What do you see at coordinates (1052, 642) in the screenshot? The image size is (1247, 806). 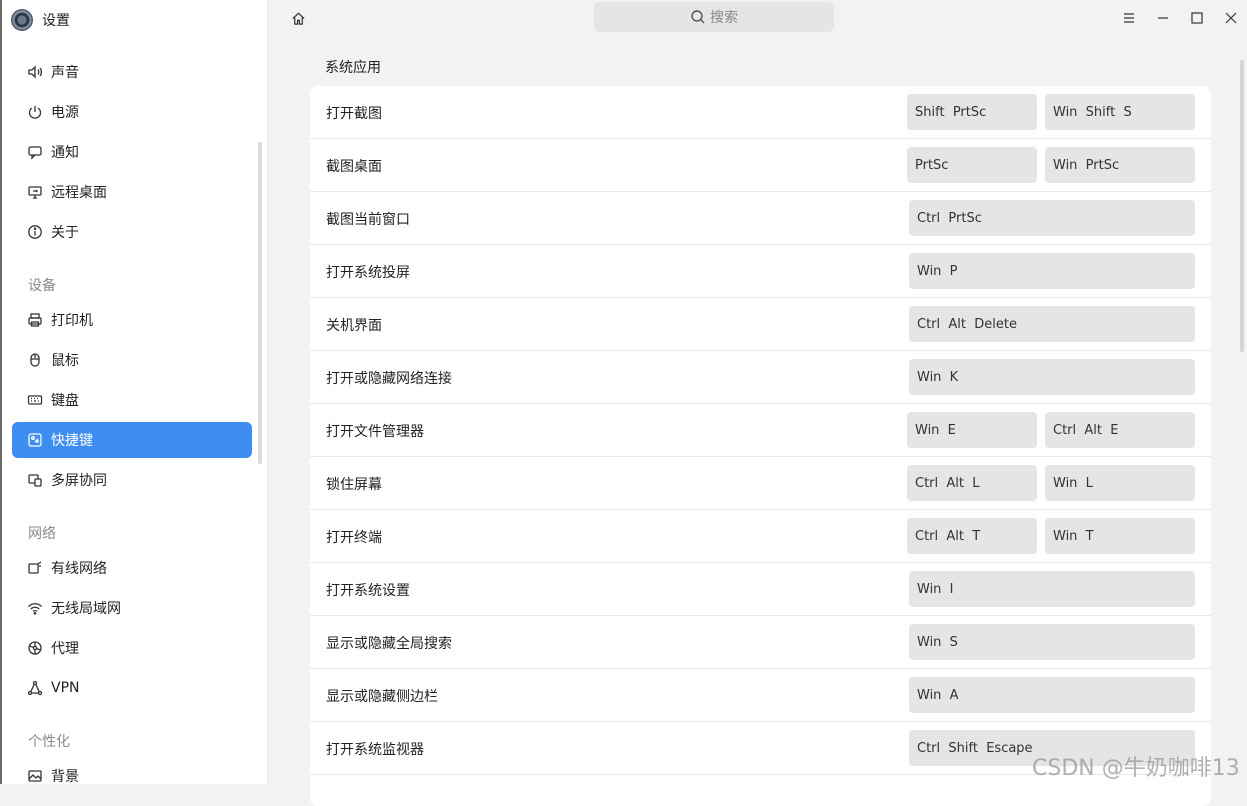 I see `shortcut-key: Win S` at bounding box center [1052, 642].